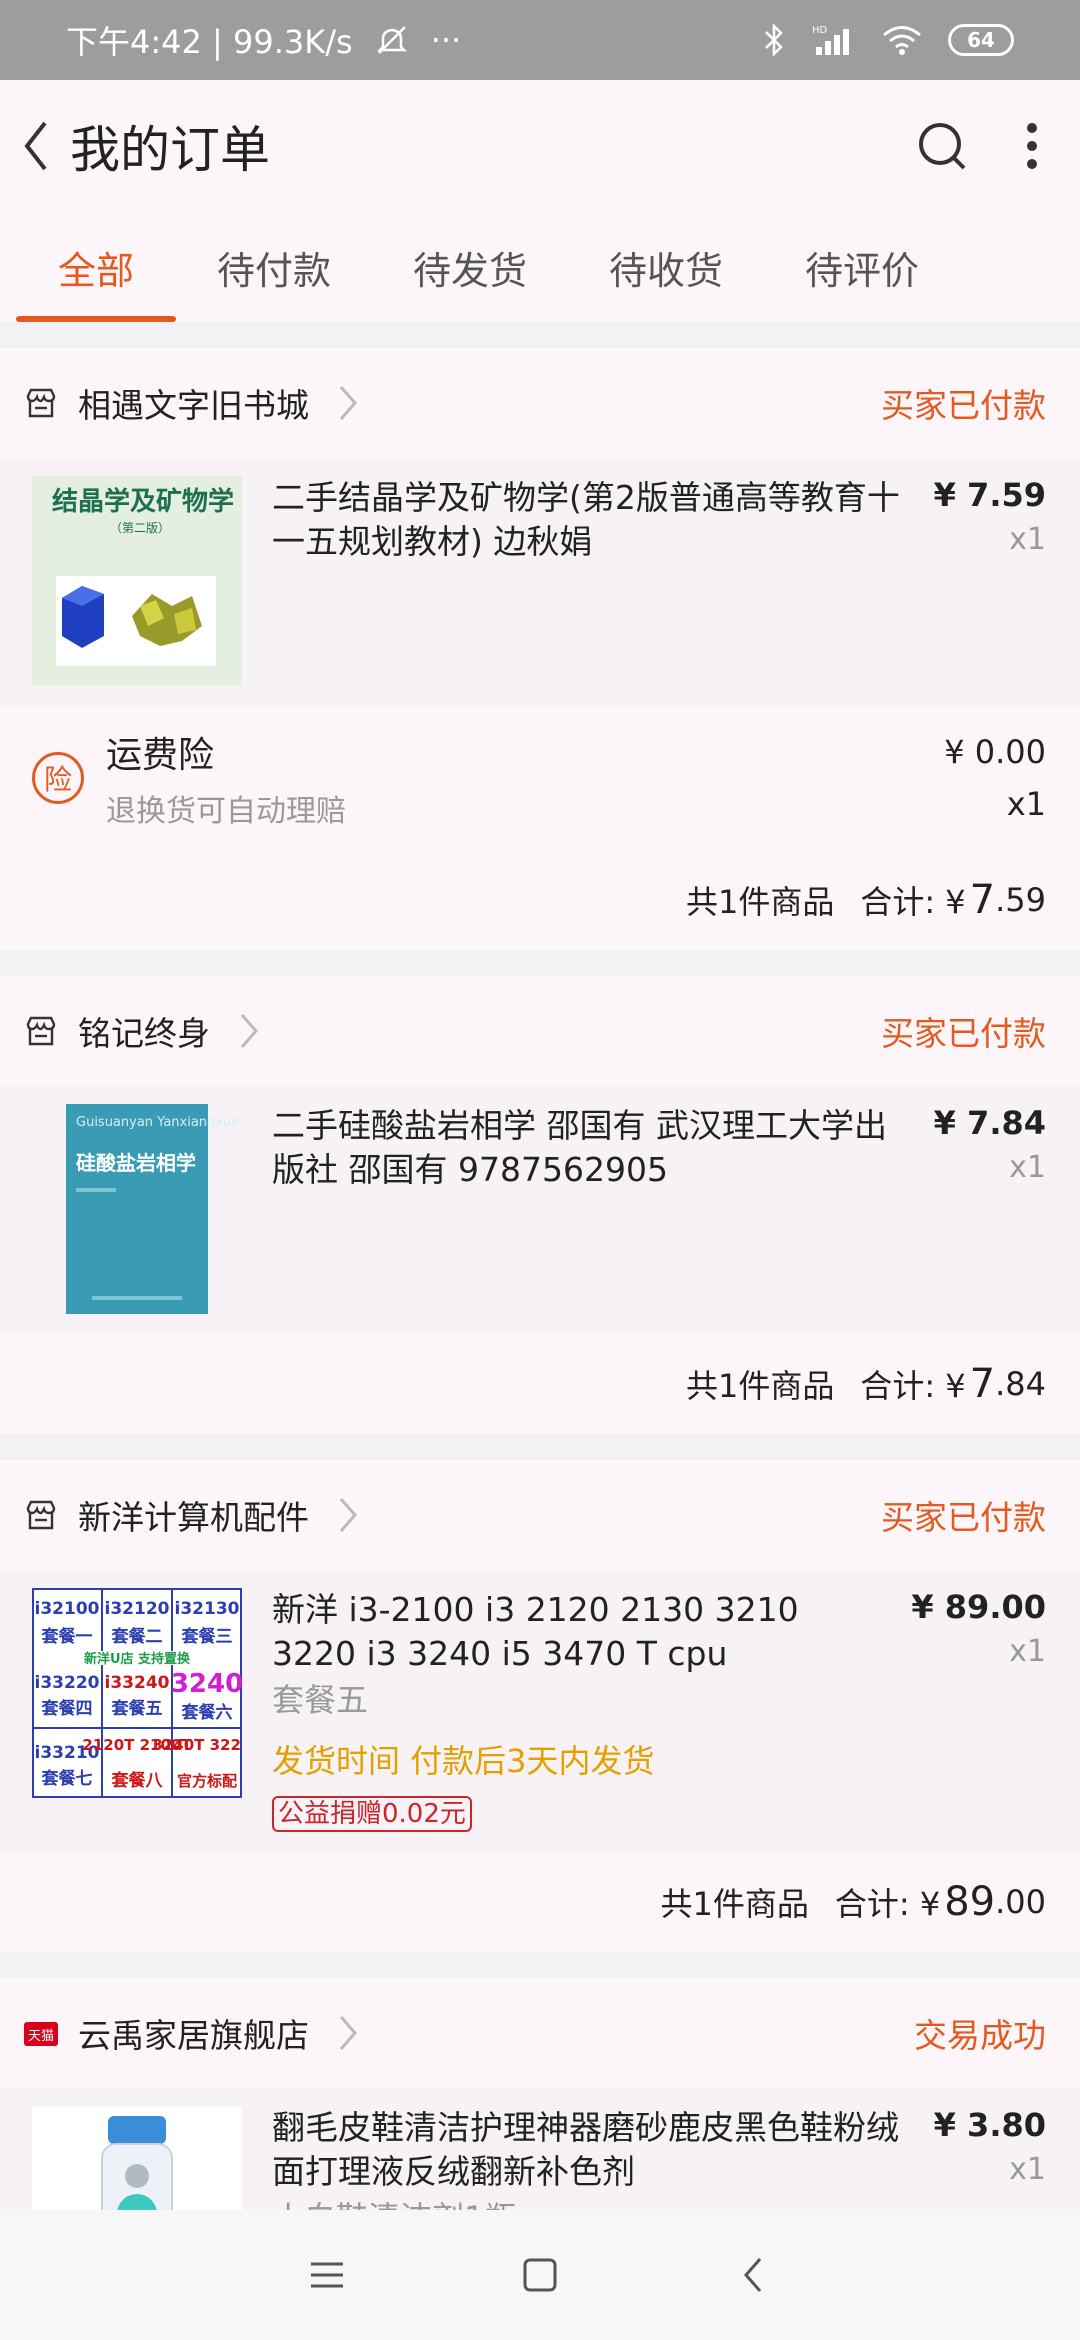  I want to click on svg-text: i32100, so click(67, 1609).